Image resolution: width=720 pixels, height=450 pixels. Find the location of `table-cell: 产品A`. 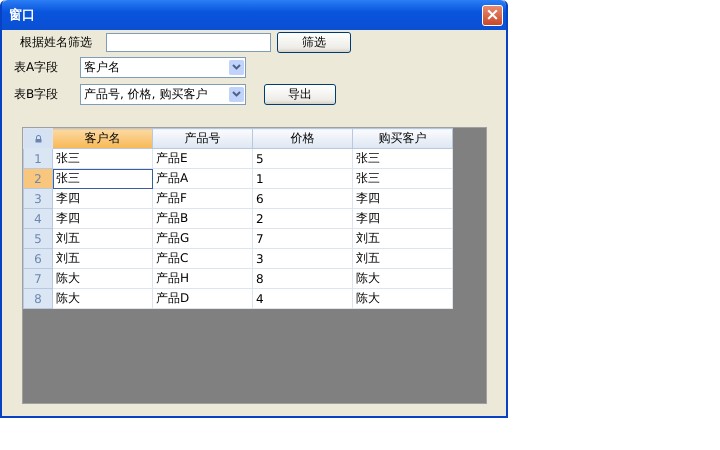

table-cell: 产品A is located at coordinates (202, 178).